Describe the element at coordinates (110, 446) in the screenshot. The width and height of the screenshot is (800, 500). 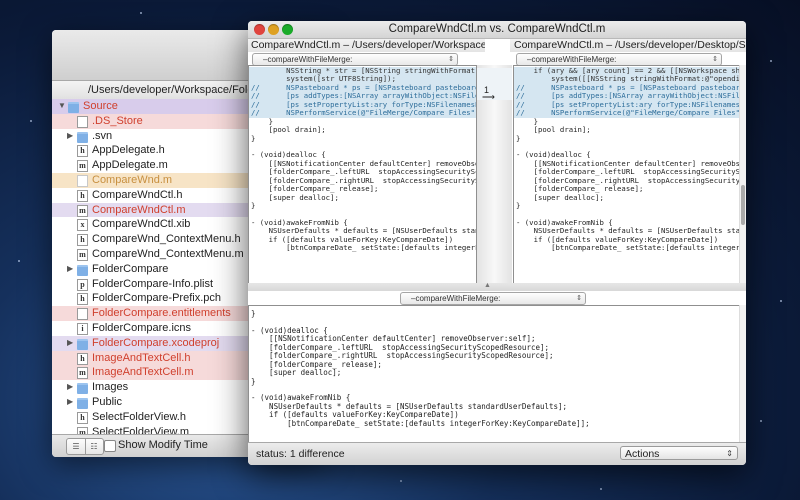
I see `show-modify-time-checkbox` at that location.